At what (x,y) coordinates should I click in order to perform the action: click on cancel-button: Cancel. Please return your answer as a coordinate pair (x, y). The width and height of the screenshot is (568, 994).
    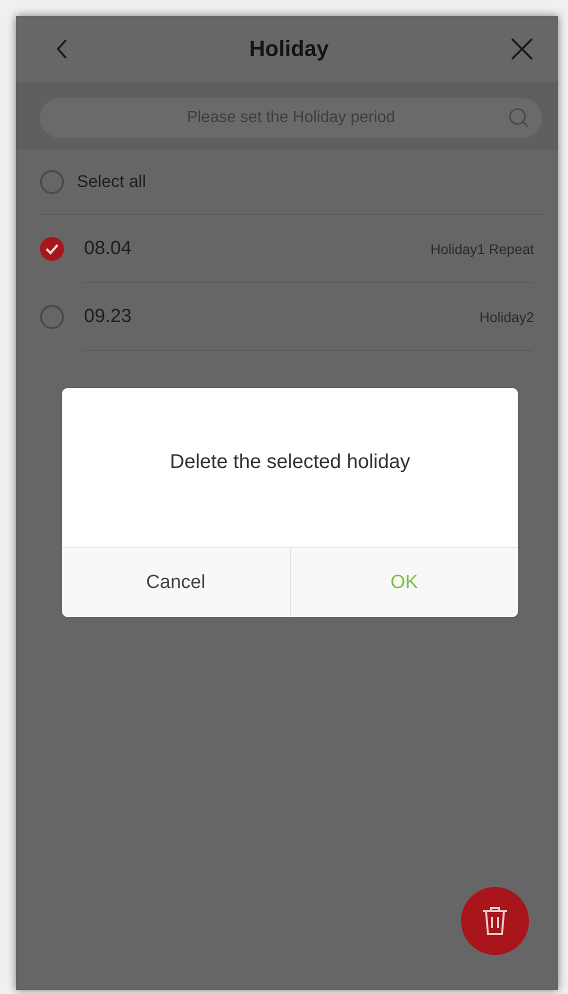
    Looking at the image, I should click on (176, 582).